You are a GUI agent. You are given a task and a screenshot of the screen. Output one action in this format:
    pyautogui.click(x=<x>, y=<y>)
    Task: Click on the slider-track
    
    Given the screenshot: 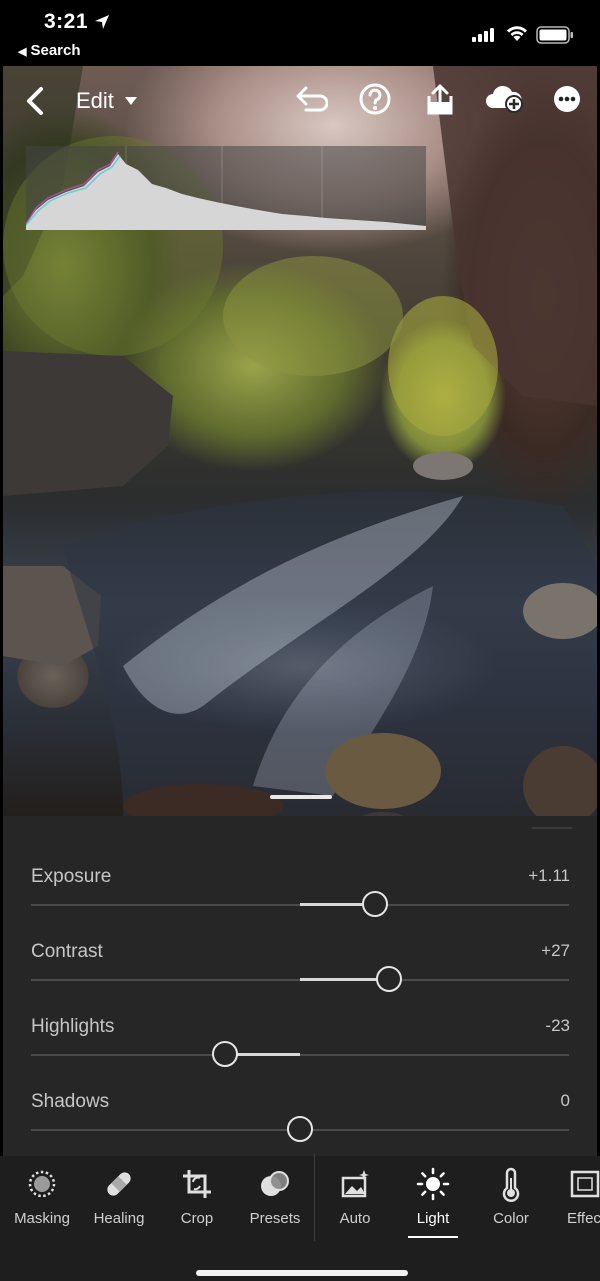 What is the action you would take?
    pyautogui.click(x=300, y=1055)
    